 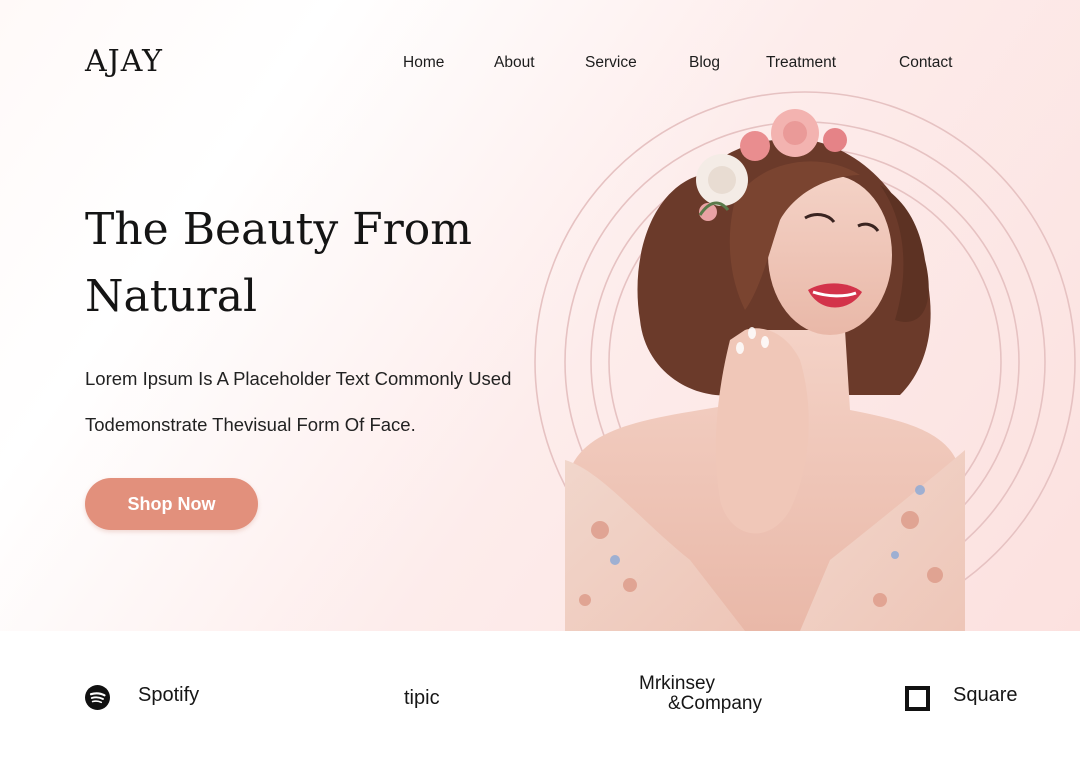 I want to click on nav-item-service: Service, so click(x=611, y=63).